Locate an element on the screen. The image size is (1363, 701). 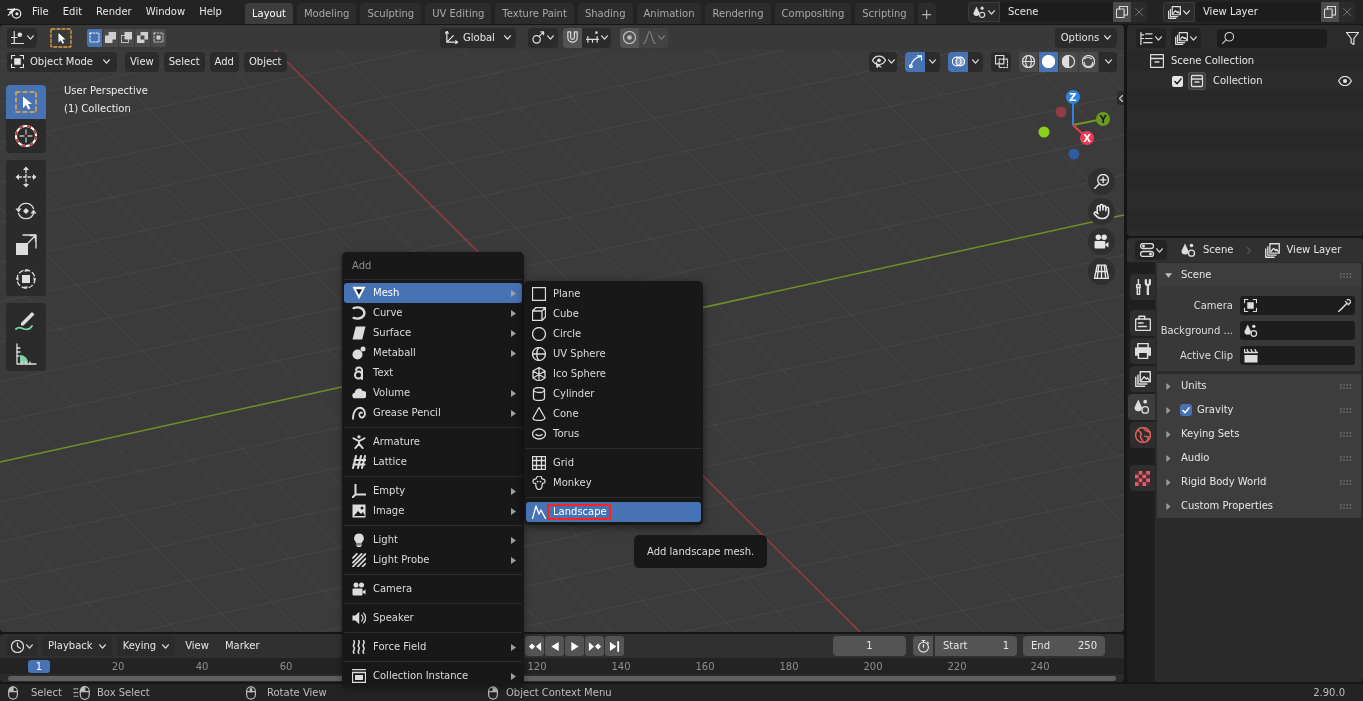
header-menu-button: Object is located at coordinates (265, 61).